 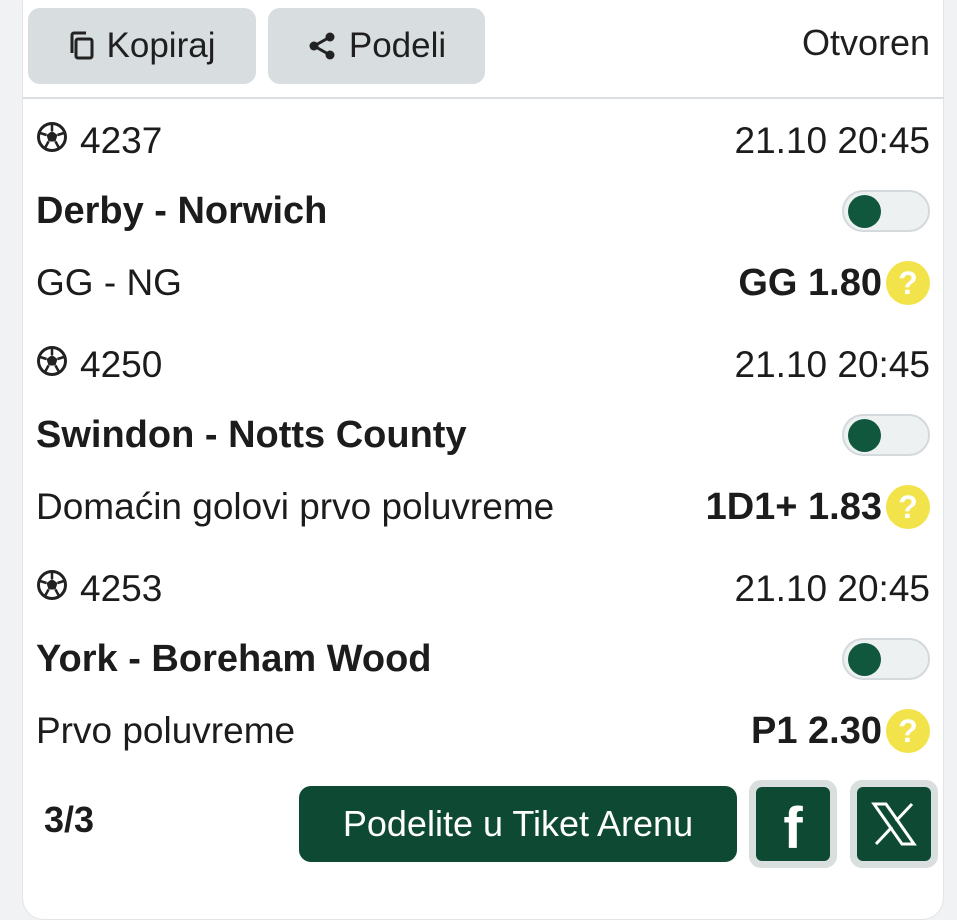 I want to click on match-pick: GG 1.80, so click(x=810, y=282).